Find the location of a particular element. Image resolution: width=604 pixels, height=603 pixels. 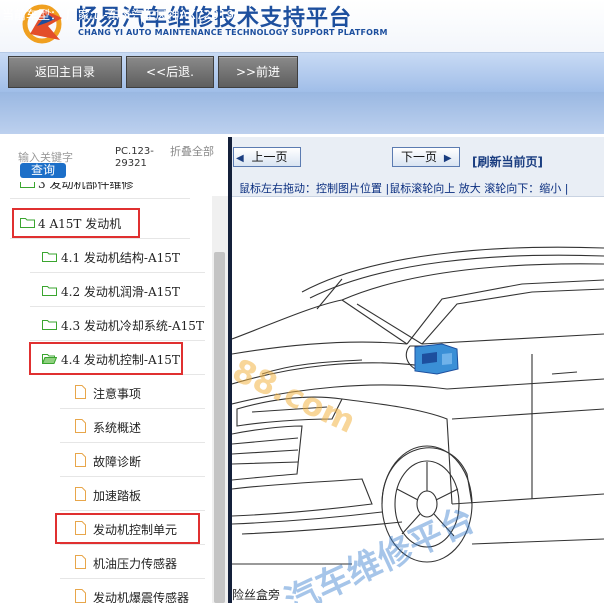

current-vehicle-label: 当前车型： 厂家:D-东风汽车风神AX72019 is located at coordinates (118, 15).